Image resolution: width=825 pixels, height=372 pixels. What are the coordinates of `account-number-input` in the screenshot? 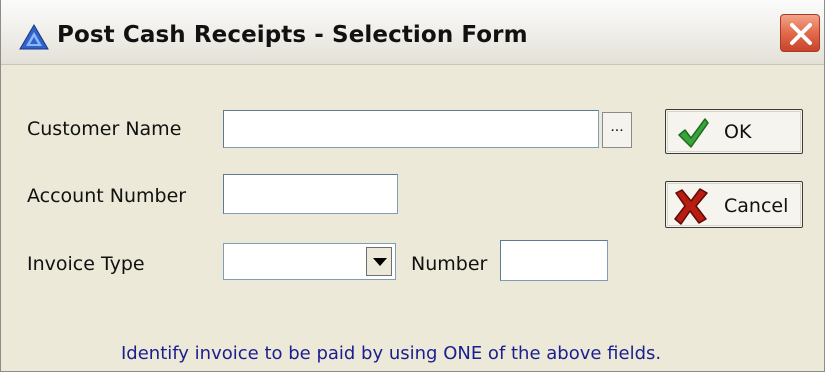 It's located at (310, 194).